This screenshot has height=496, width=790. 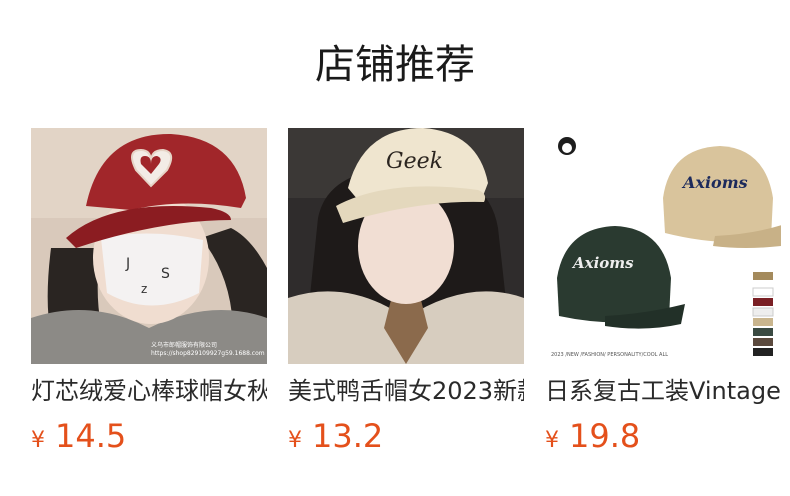 What do you see at coordinates (714, 182) in the screenshot?
I see `cap-embroidery: Axioms` at bounding box center [714, 182].